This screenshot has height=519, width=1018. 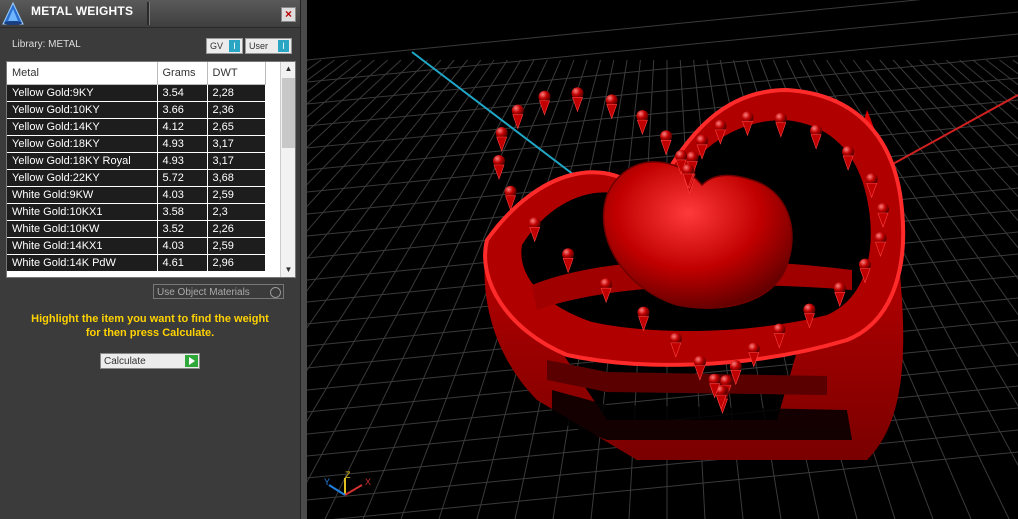 What do you see at coordinates (82, 229) in the screenshot?
I see `cell-metal: White Gold:10KW` at bounding box center [82, 229].